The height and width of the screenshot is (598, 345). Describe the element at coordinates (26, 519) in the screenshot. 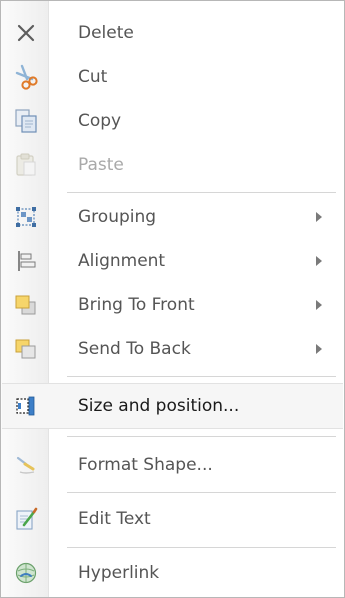

I see `edit-text-icon` at that location.